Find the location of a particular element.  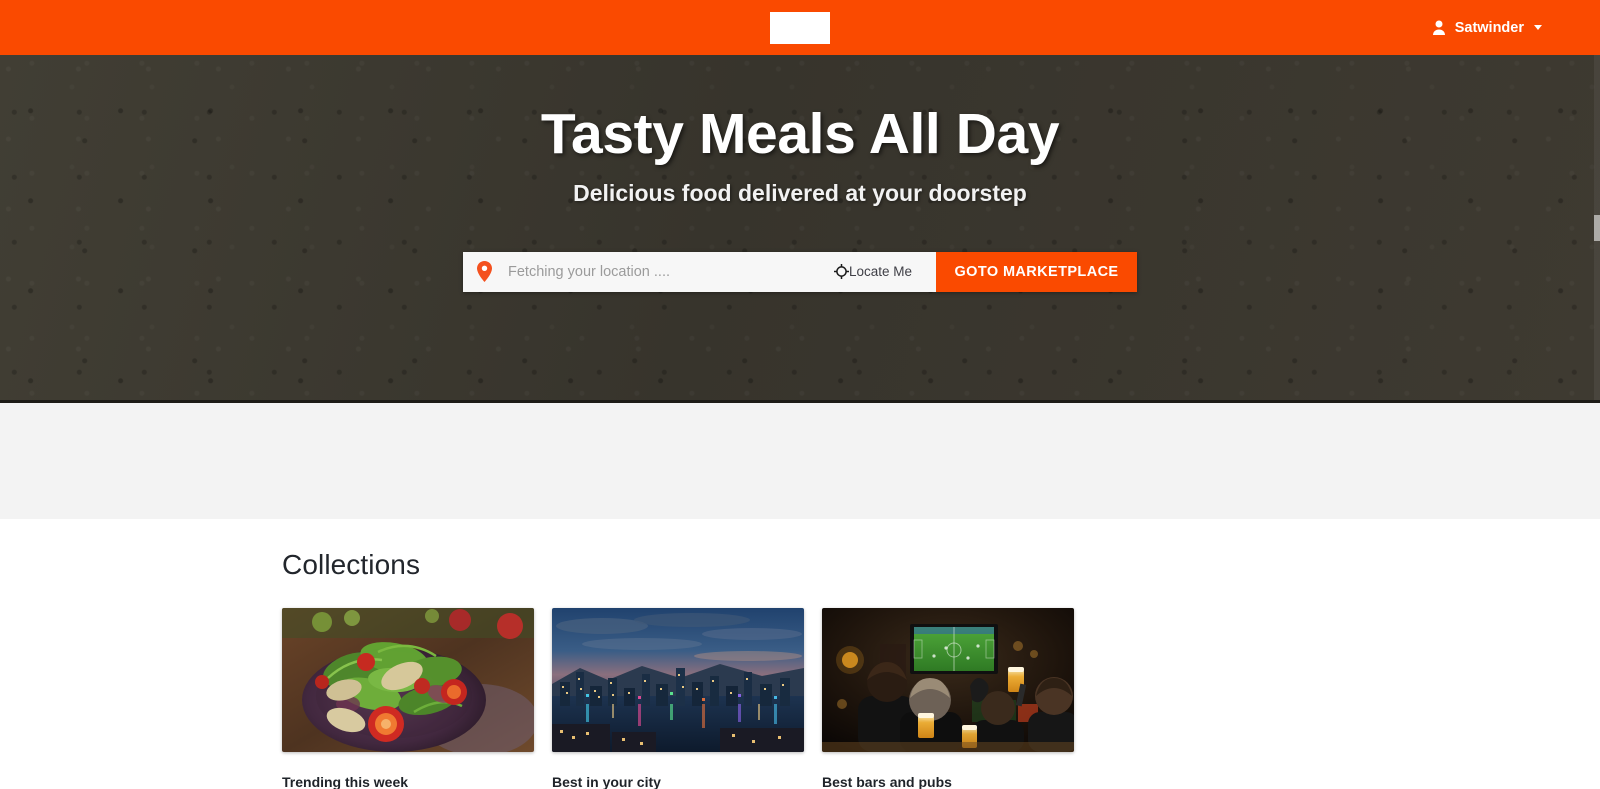

salad-plate-photo is located at coordinates (408, 680).